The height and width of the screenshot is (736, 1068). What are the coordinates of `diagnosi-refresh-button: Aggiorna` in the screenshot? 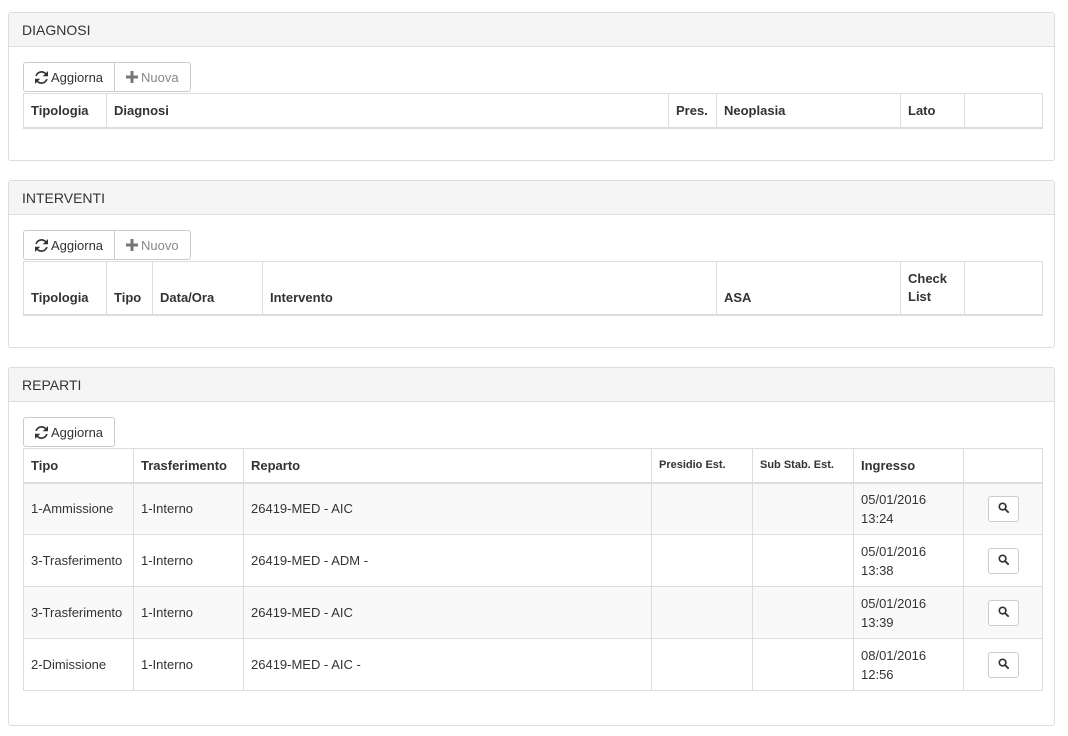 It's located at (69, 77).